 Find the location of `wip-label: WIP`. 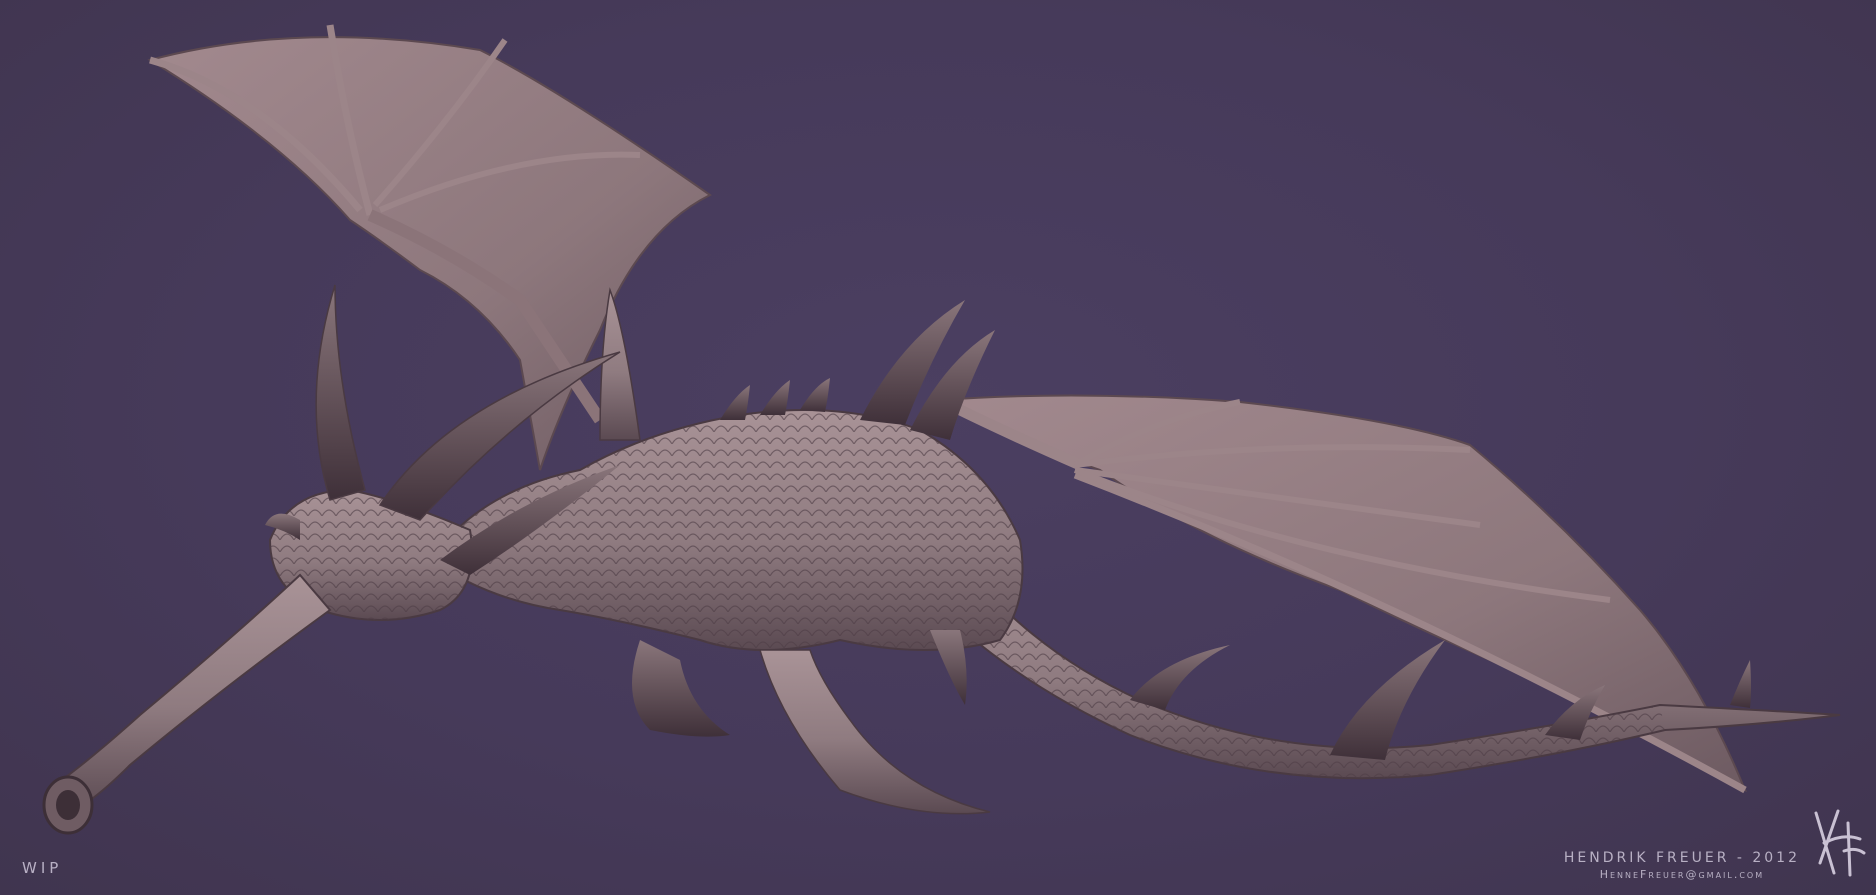

wip-label: WIP is located at coordinates (42, 868).